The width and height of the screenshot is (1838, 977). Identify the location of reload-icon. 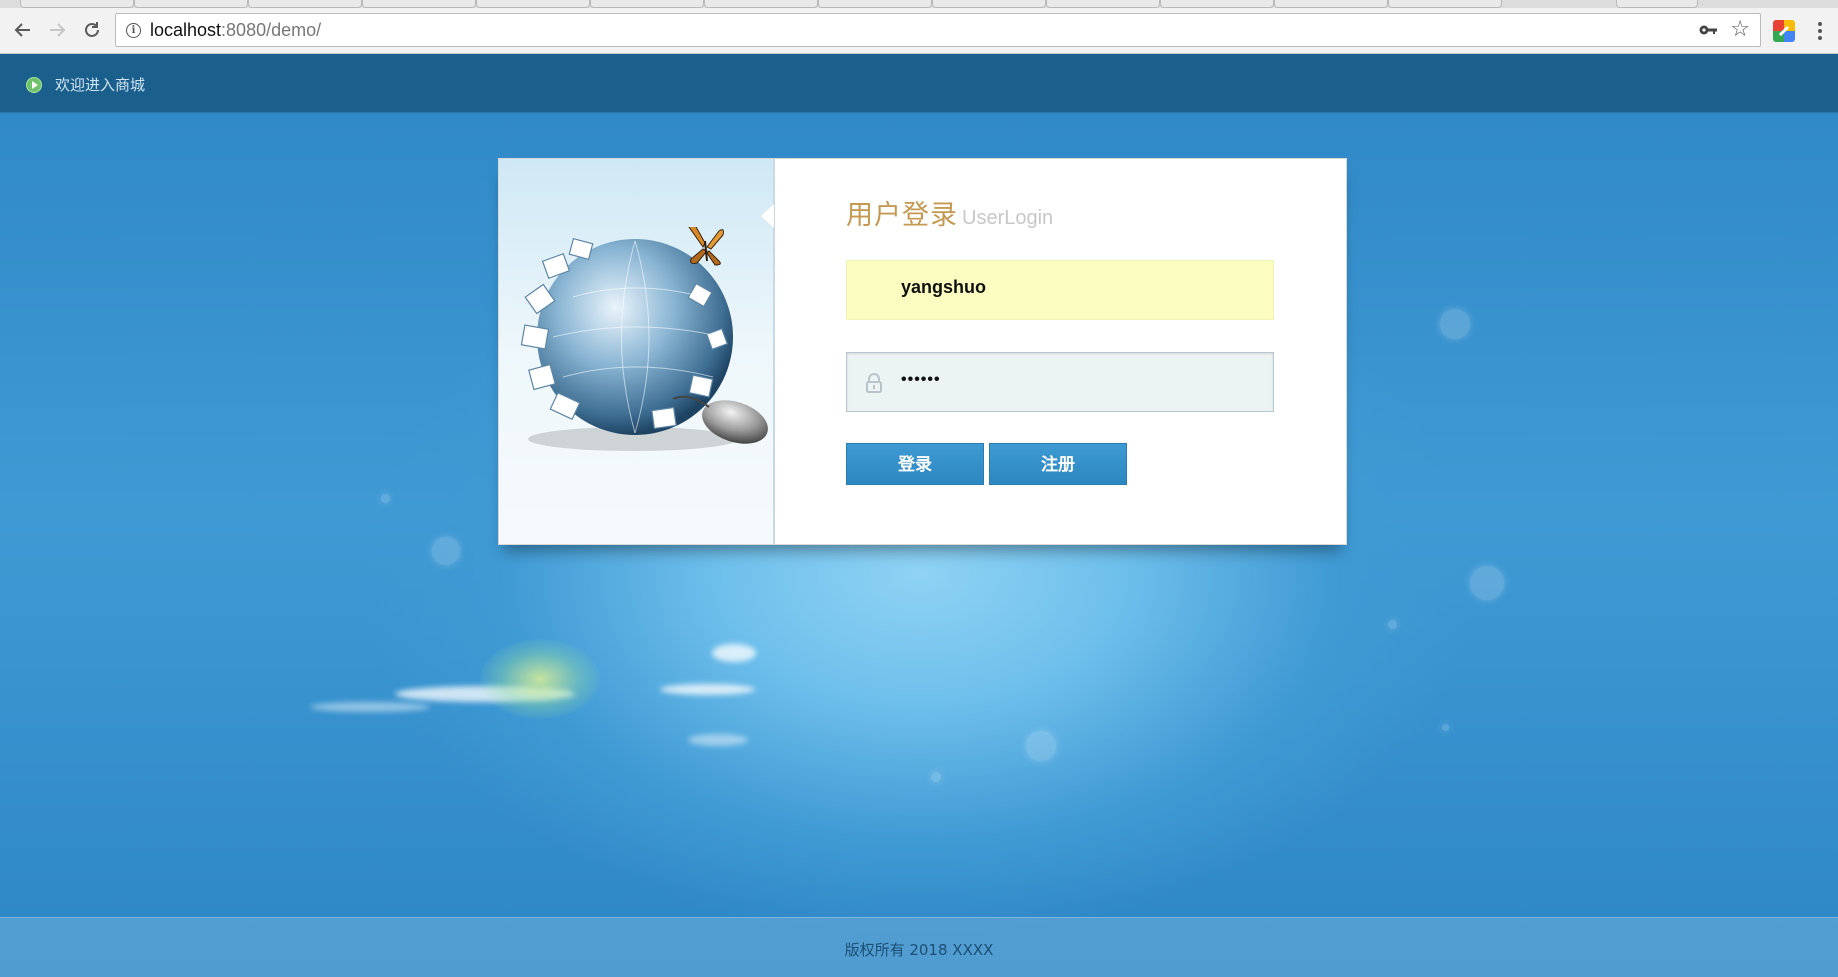
(92, 29).